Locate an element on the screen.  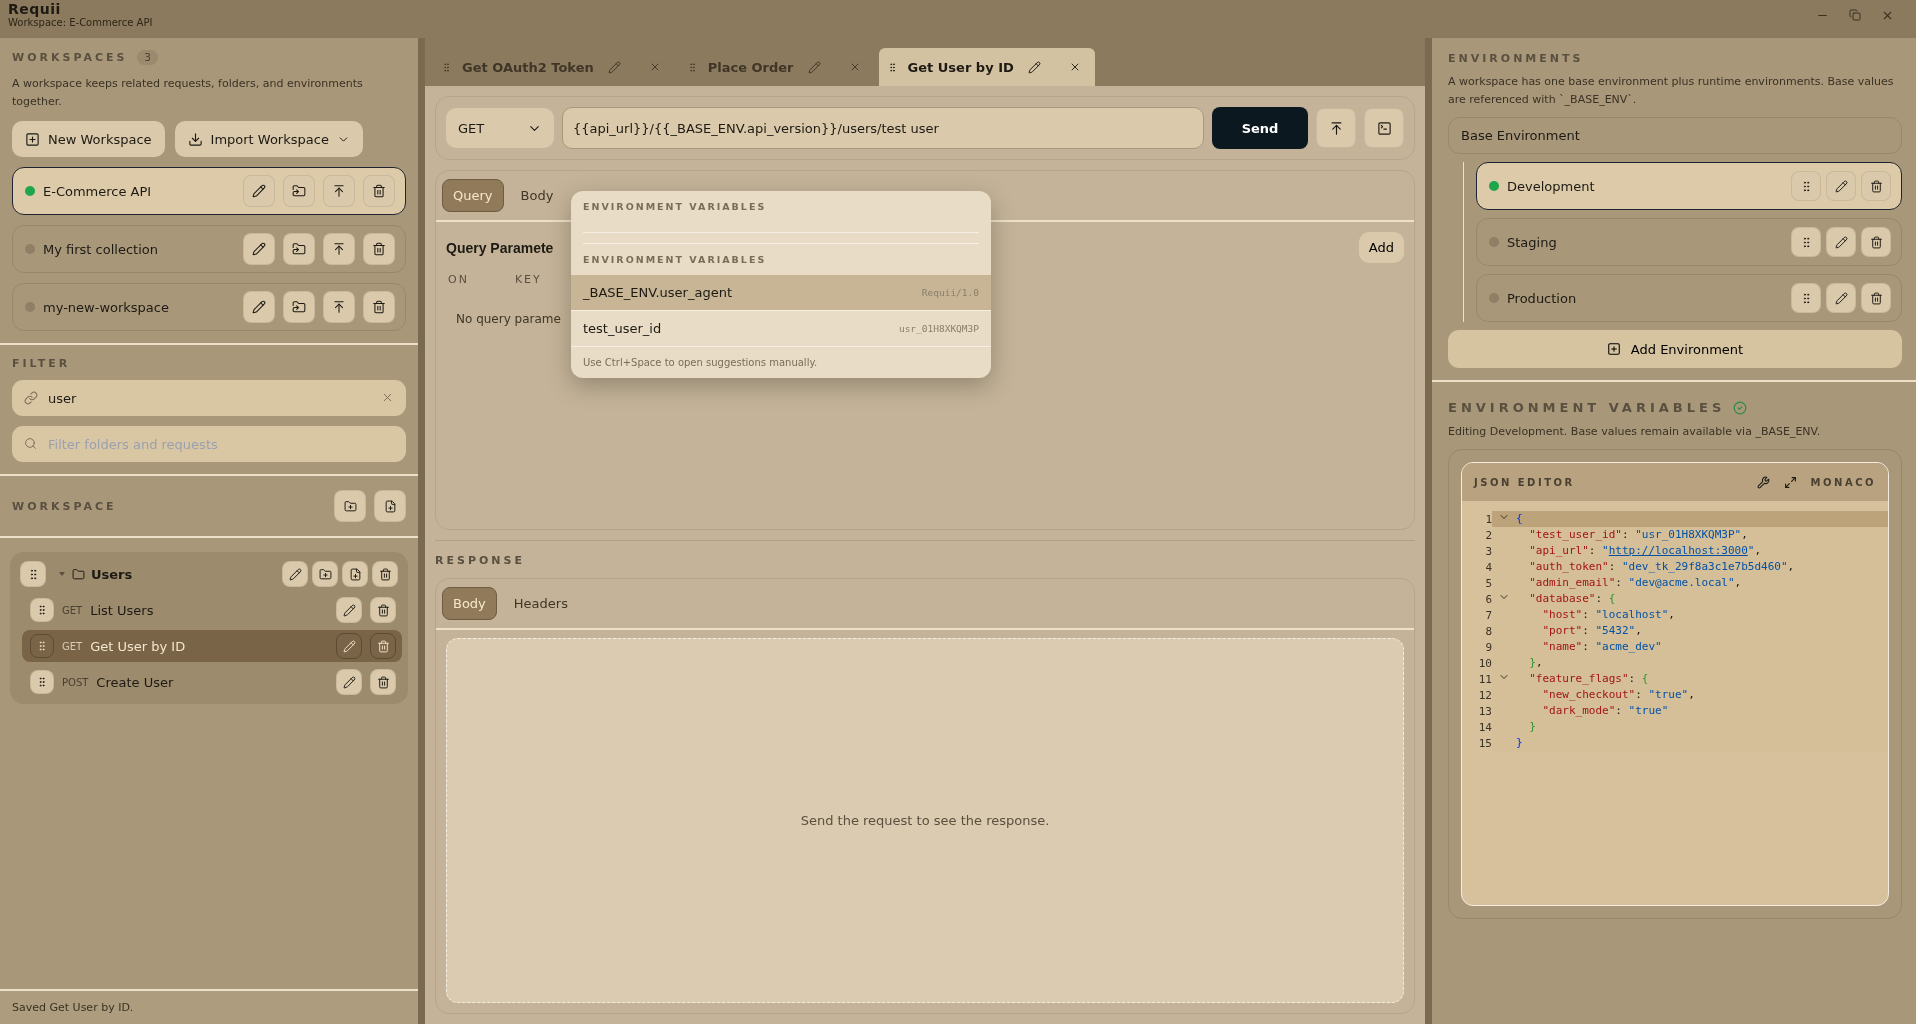
suggestion-item: test_user_id usr_01H8XKQM3P is located at coordinates (781, 329).